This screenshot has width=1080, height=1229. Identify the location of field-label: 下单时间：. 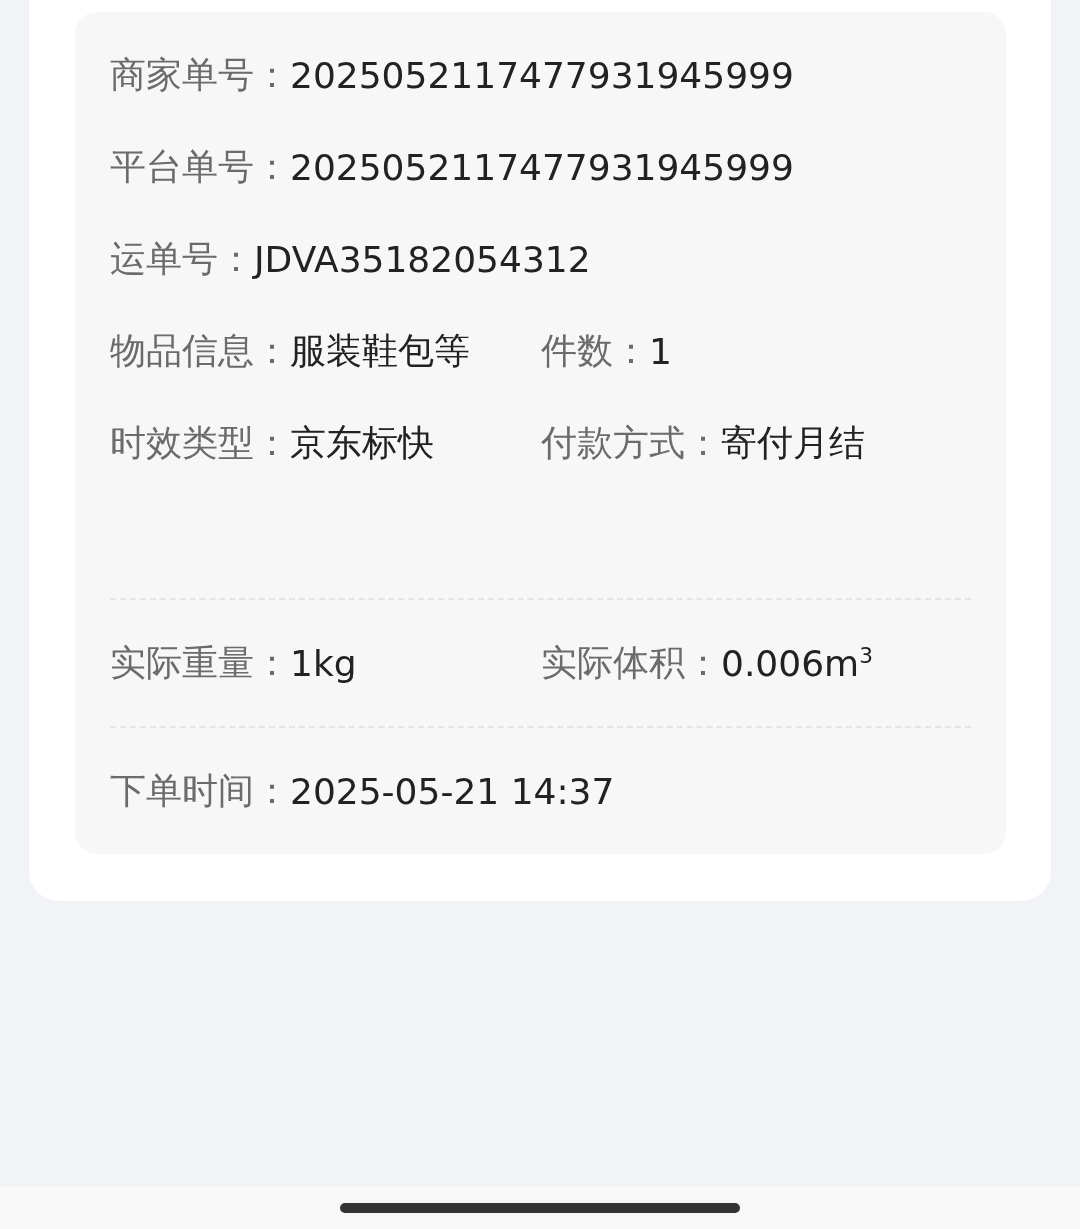
(200, 790).